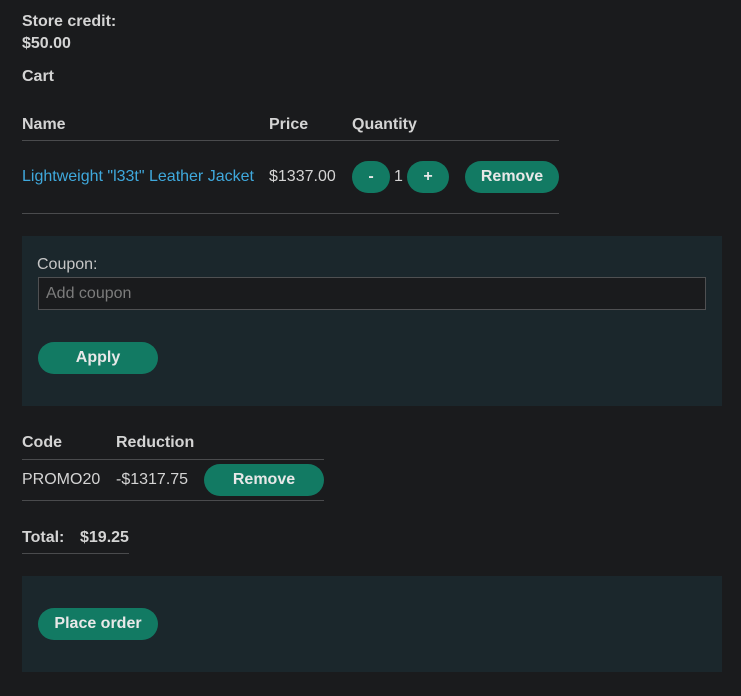 The height and width of the screenshot is (696, 741). Describe the element at coordinates (75, 541) in the screenshot. I see `total-row: Total: $19.25` at that location.